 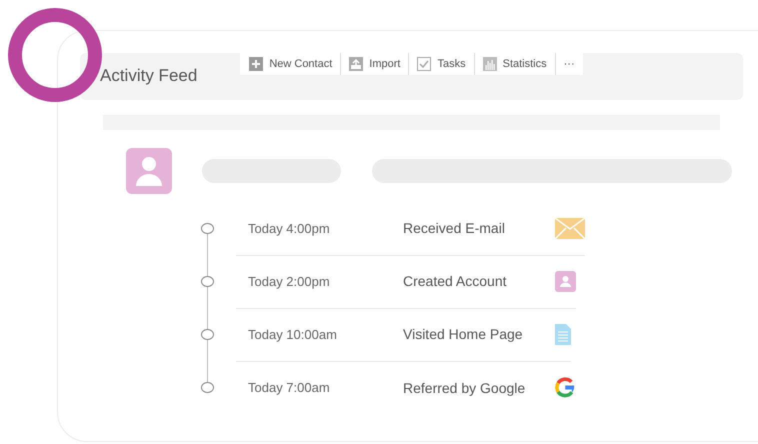 I want to click on event-time: Today 2:00pm, so click(x=289, y=281).